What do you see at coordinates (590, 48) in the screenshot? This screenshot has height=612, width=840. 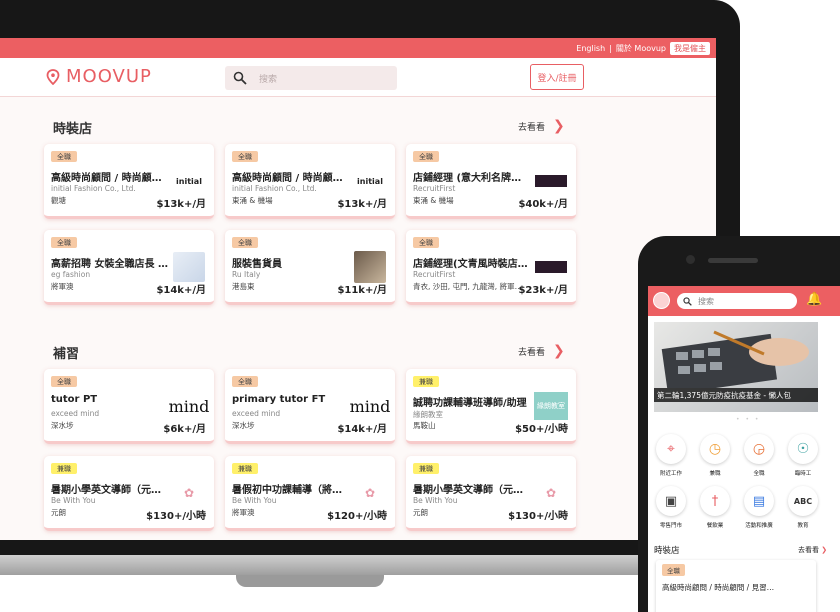 I see `language-link: English` at bounding box center [590, 48].